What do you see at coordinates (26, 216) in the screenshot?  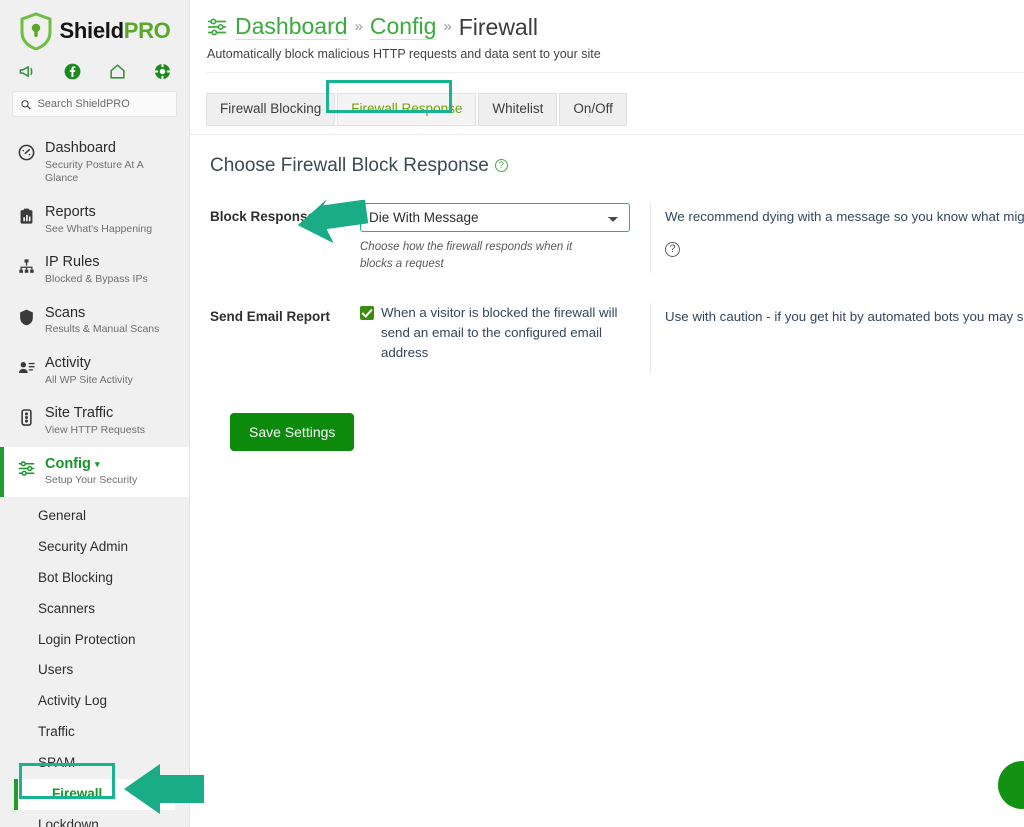 I see `clipboard-chart-icon` at bounding box center [26, 216].